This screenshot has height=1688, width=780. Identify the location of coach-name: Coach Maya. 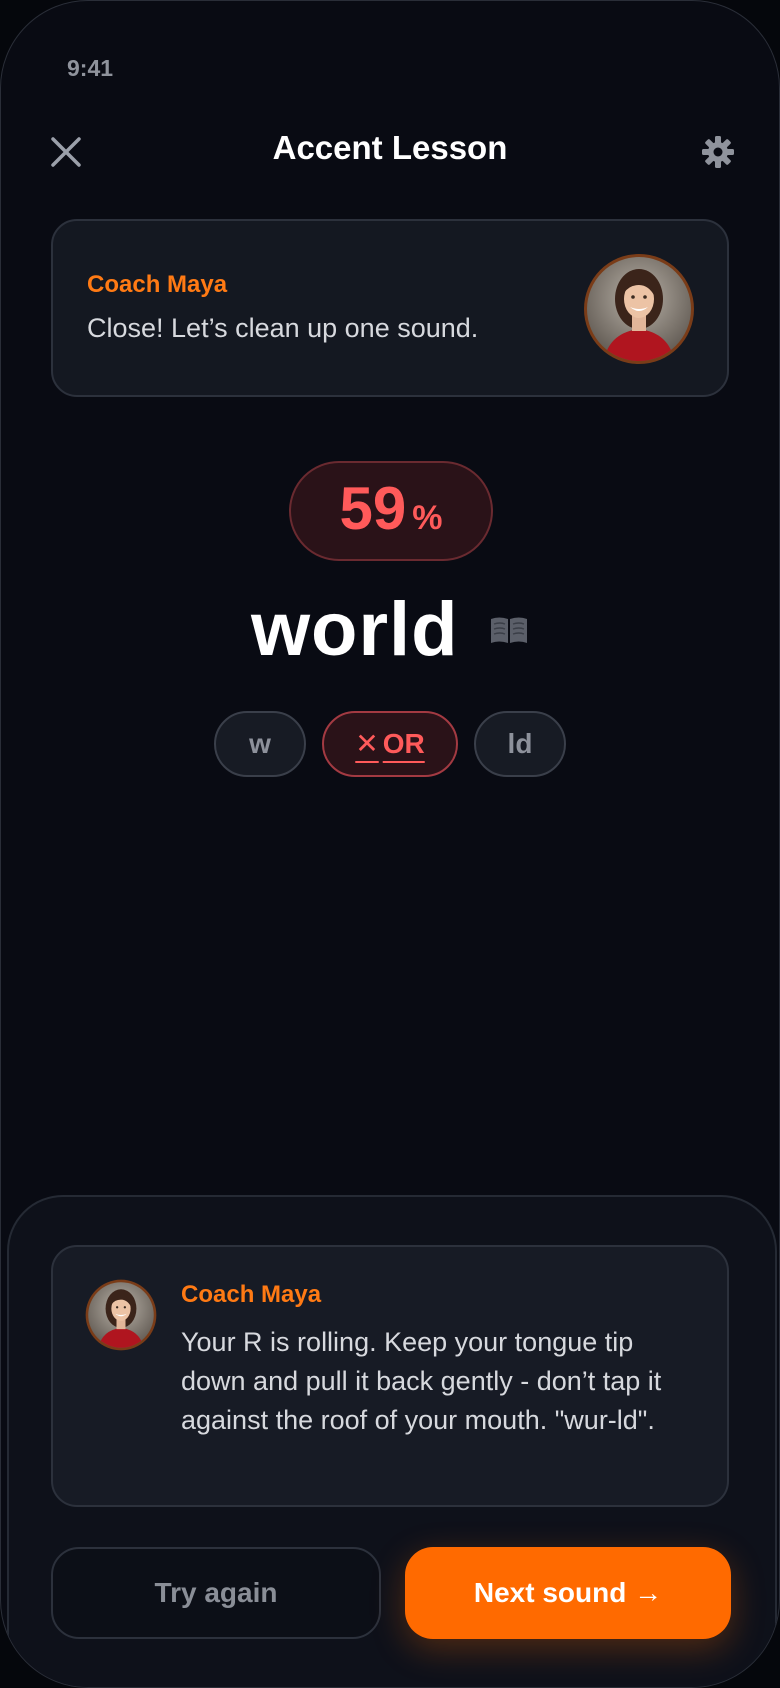
(157, 284).